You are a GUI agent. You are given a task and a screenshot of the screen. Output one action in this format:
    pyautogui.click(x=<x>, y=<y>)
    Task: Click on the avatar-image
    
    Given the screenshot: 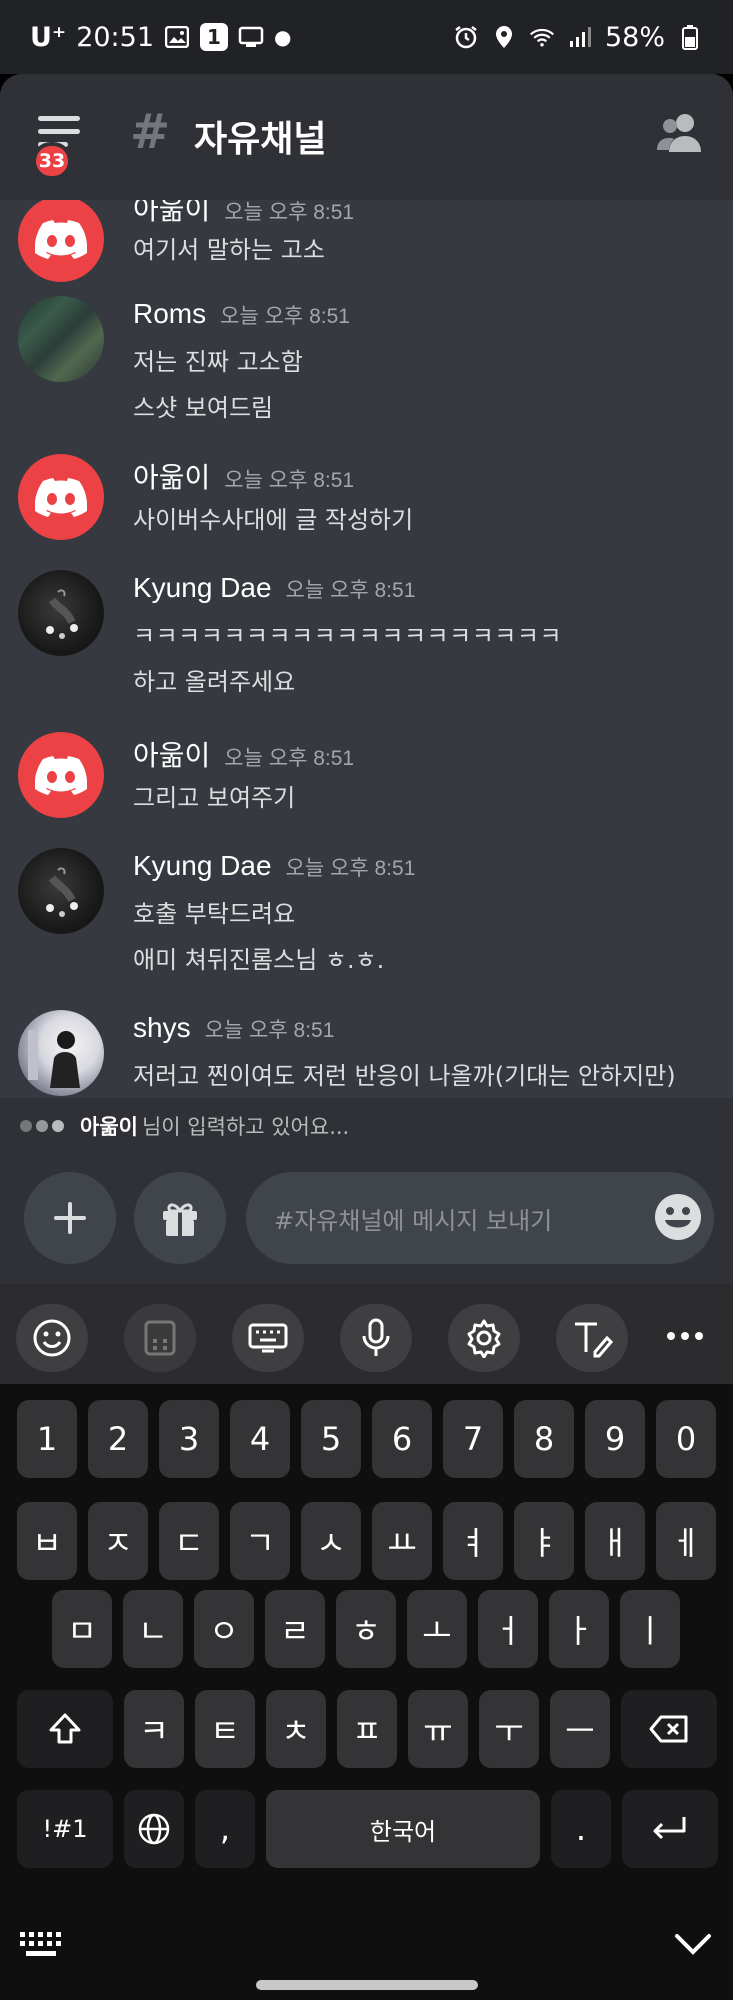 What is the action you would take?
    pyautogui.click(x=62, y=892)
    